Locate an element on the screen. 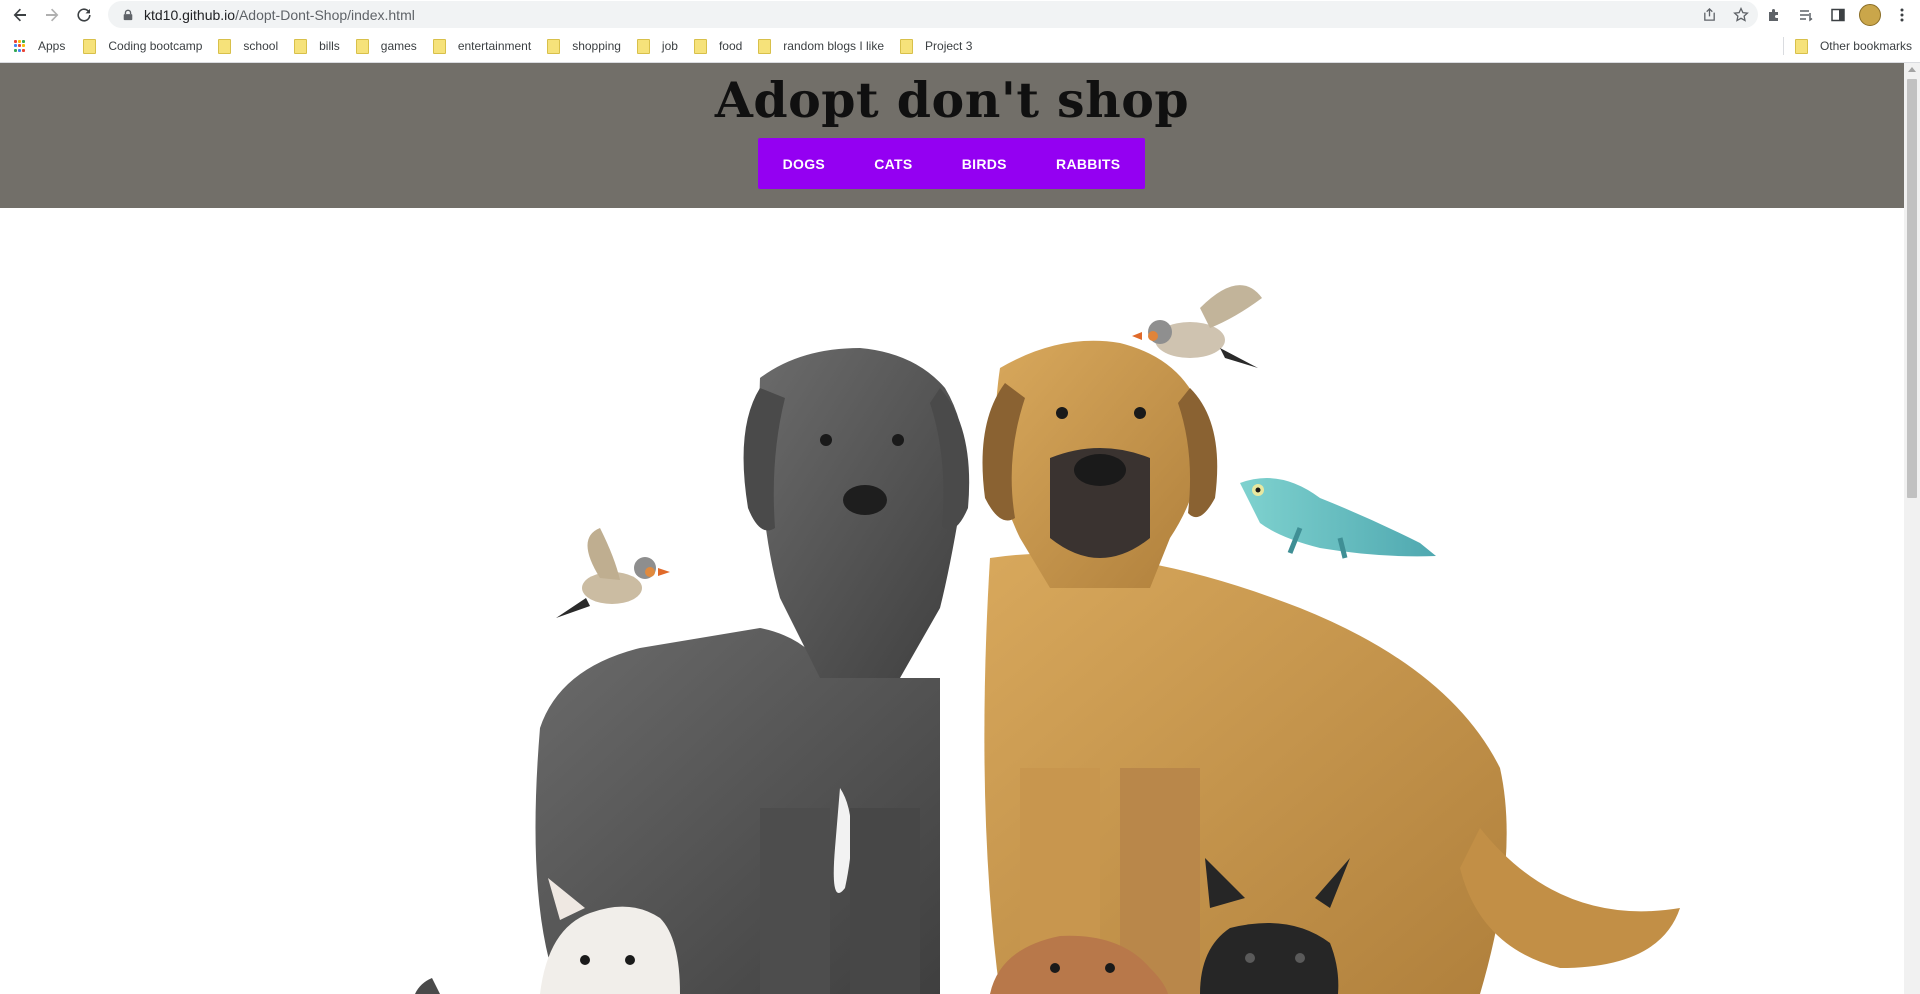 The width and height of the screenshot is (1920, 994). bookmark-folder: Coding bootcamp is located at coordinates (142, 46).